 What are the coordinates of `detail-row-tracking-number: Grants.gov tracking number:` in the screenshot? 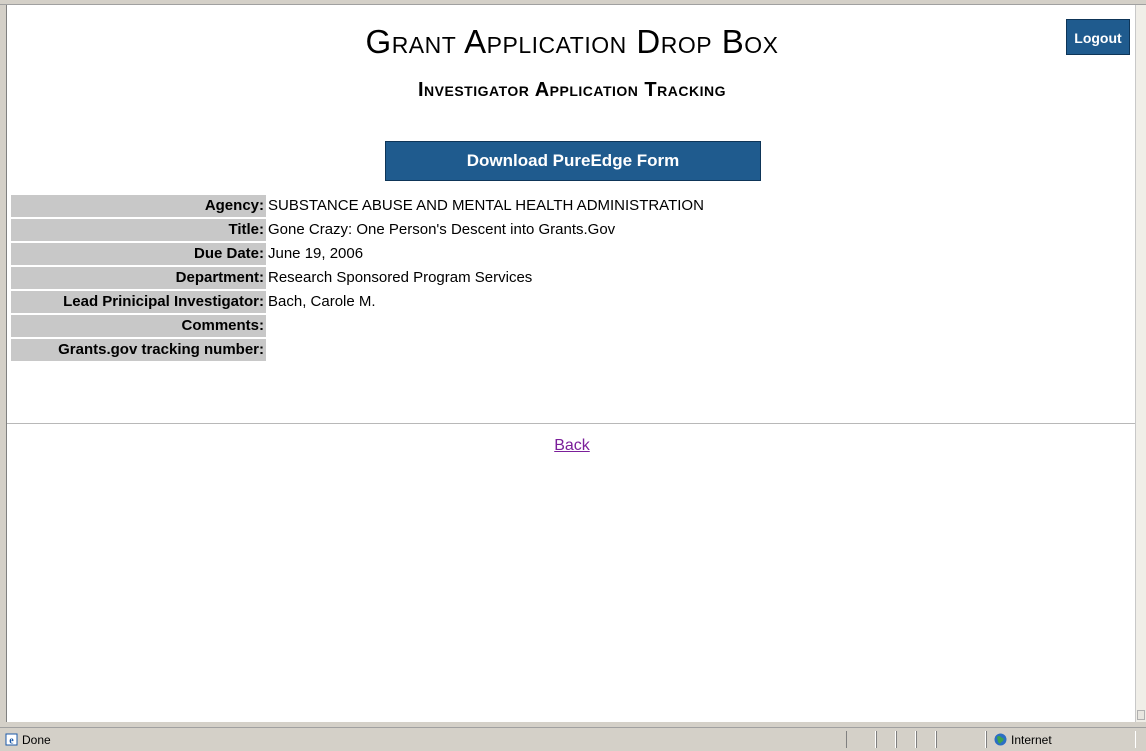 It's located at (357, 350).